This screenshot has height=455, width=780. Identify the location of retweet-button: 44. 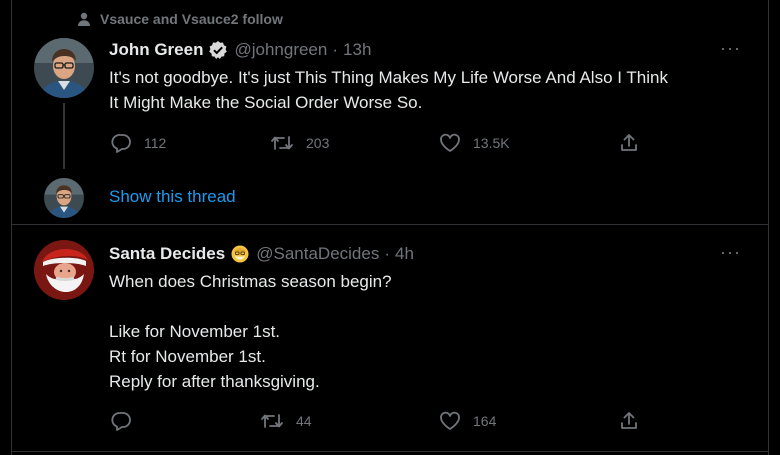
(286, 421).